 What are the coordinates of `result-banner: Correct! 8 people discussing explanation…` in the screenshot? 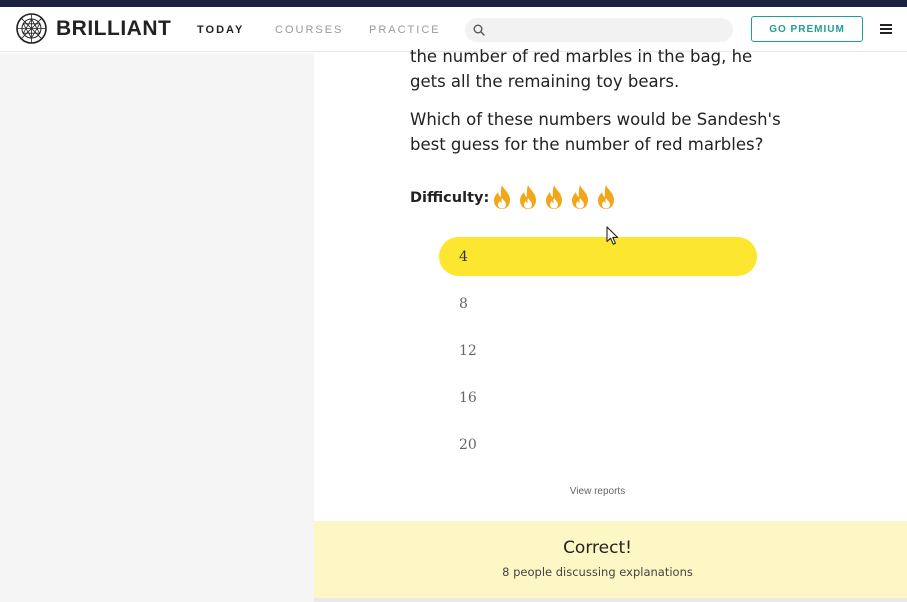 It's located at (610, 559).